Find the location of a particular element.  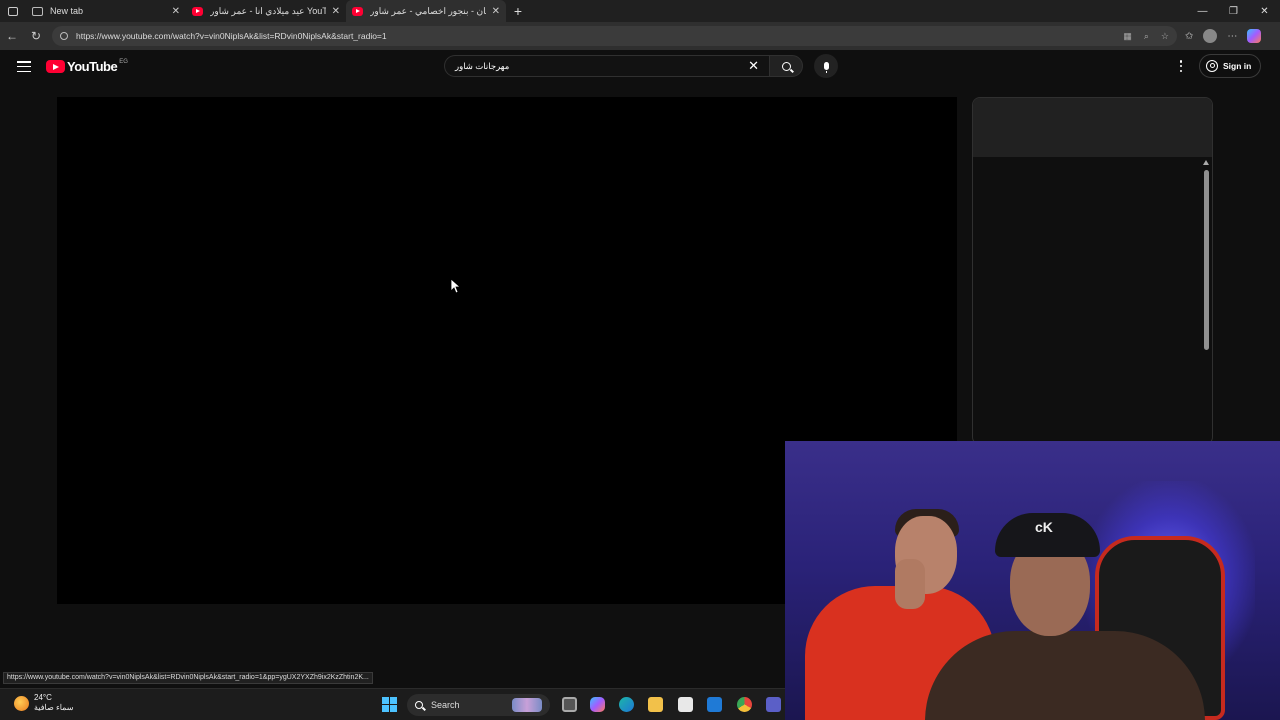

youtube-logo: YouTube EG is located at coordinates (87, 66).